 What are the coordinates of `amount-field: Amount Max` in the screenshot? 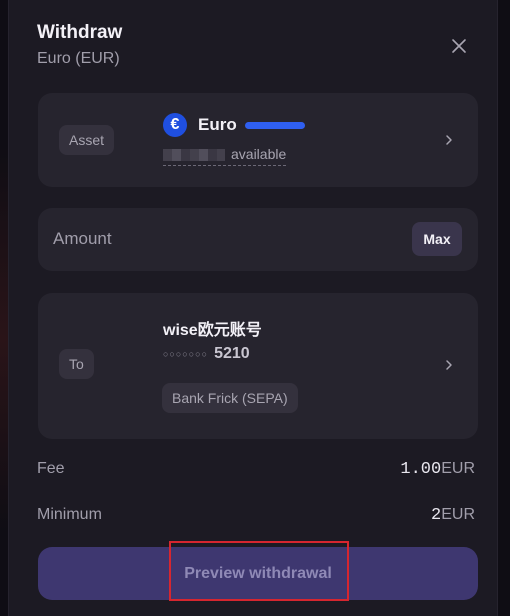 It's located at (258, 239).